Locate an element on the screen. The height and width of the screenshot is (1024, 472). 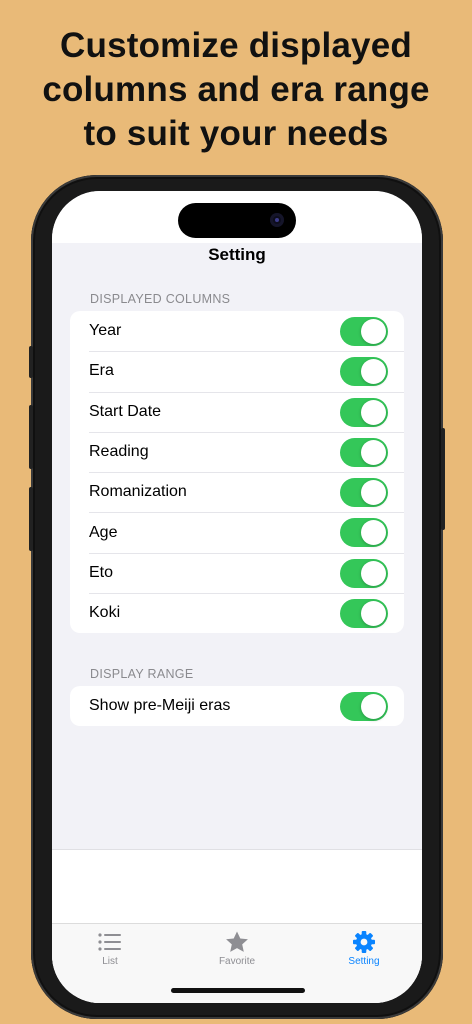
toggle-romanization is located at coordinates (364, 493).